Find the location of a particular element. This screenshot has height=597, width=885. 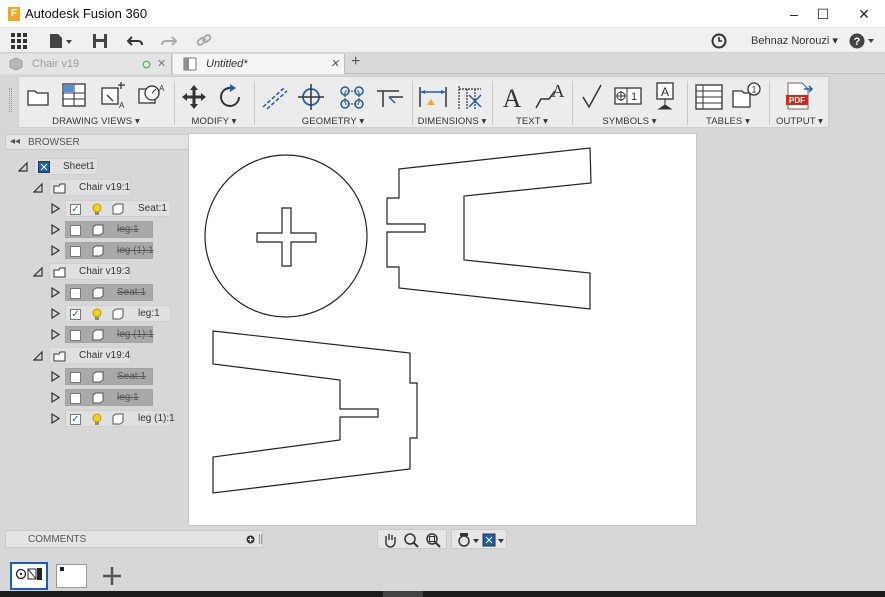

tab-chair-v19: Chair v19 ✕ is located at coordinates (86, 64).